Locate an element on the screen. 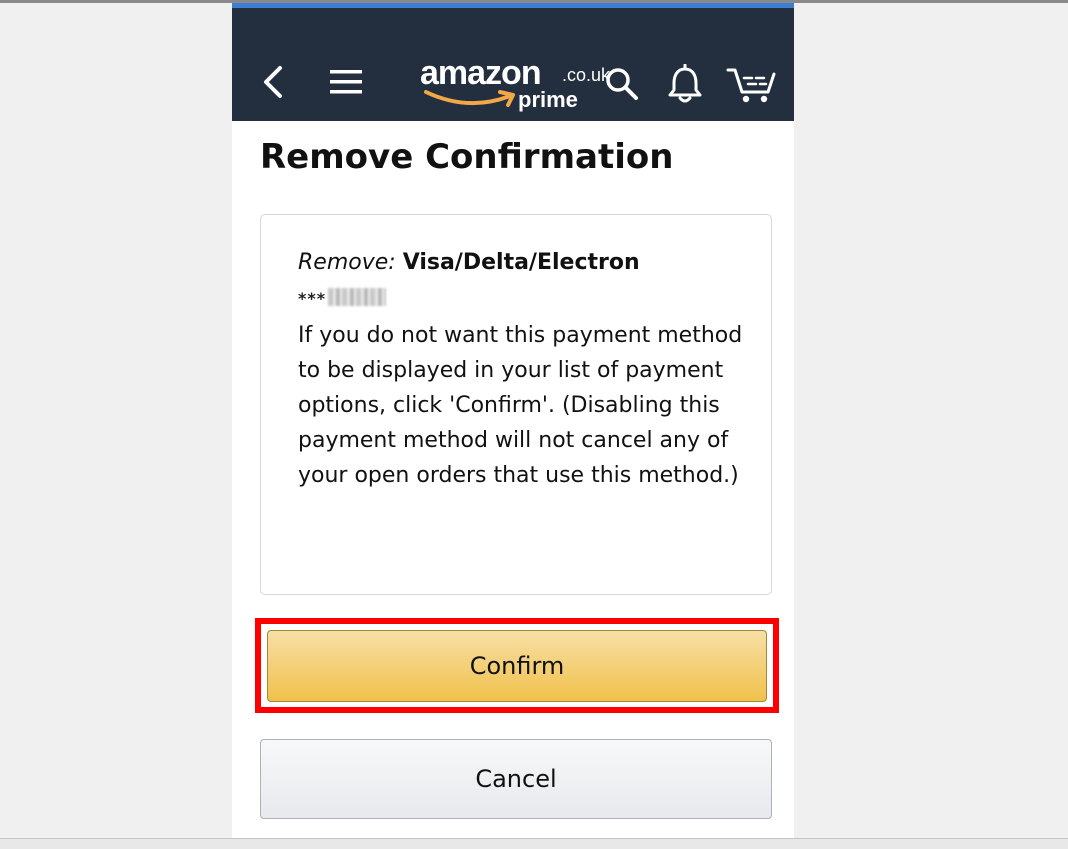  payment-method-name: Visa/Delta/Electron is located at coordinates (521, 262).